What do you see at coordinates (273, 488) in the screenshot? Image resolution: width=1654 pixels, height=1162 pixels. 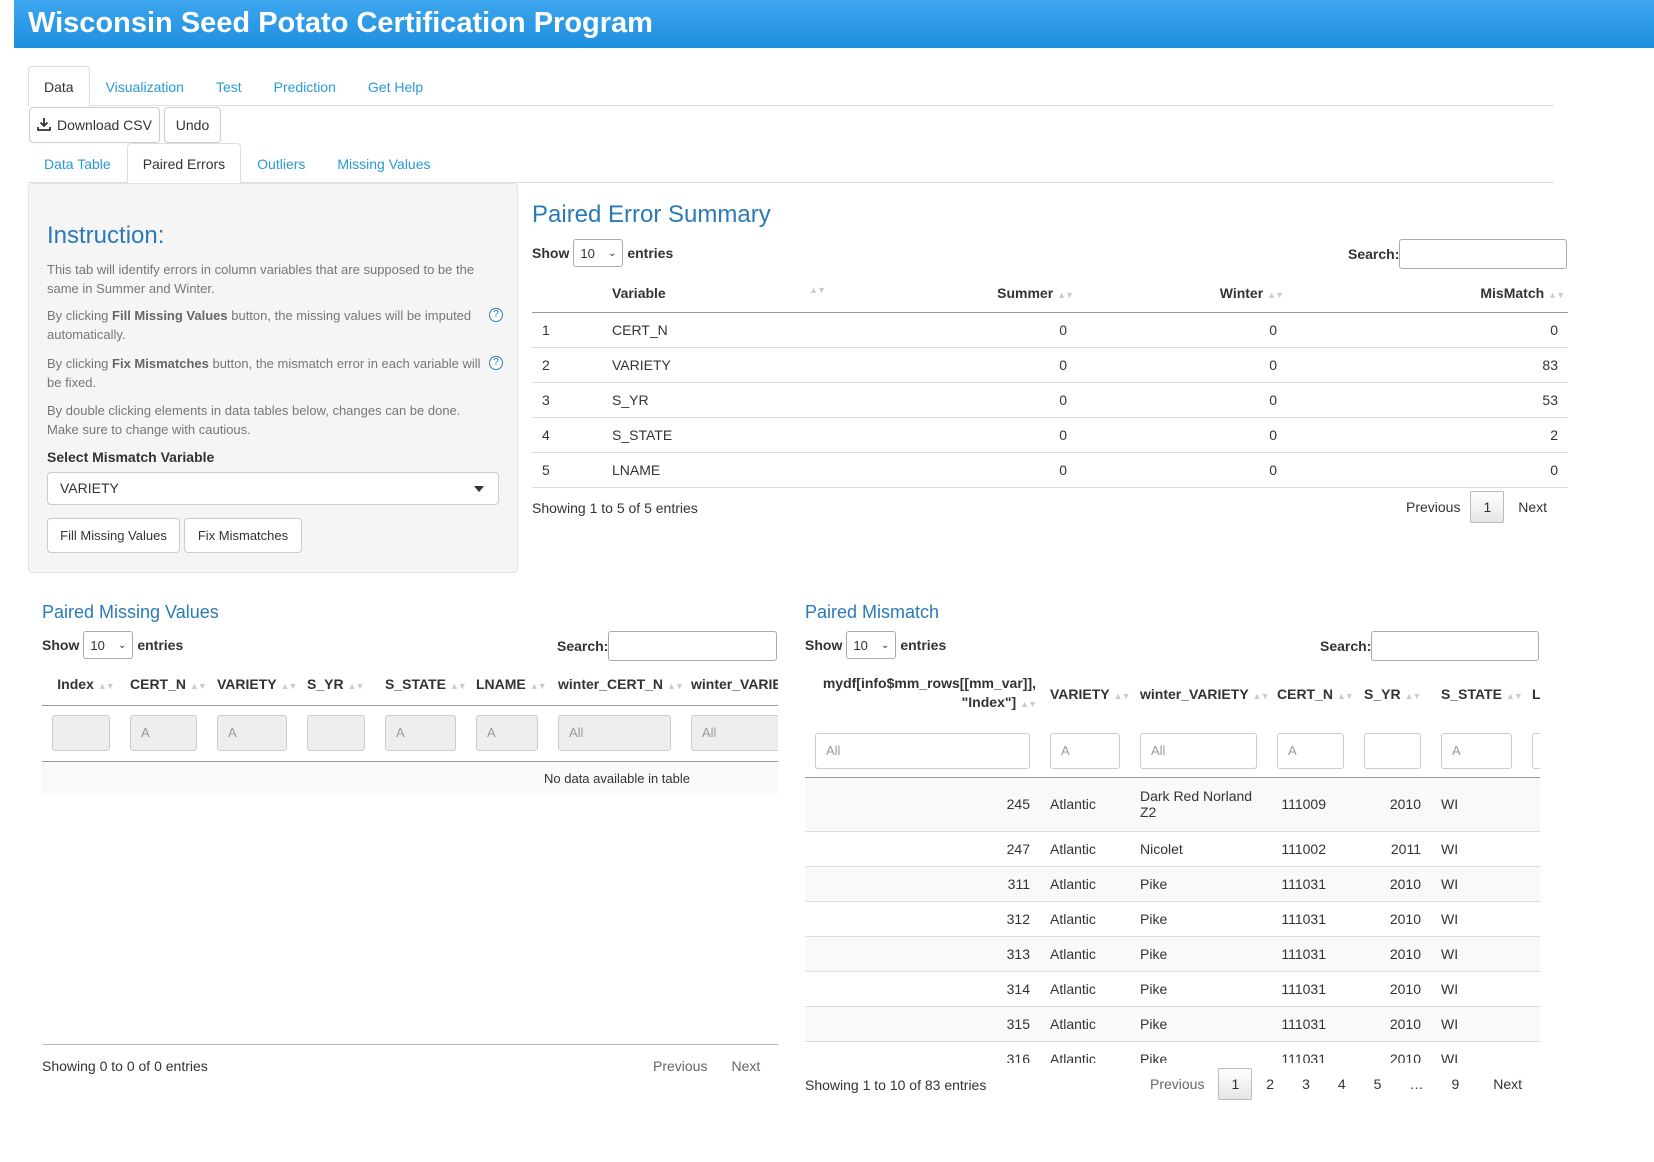 I see `mismatch-variable-select: VARIETY` at bounding box center [273, 488].